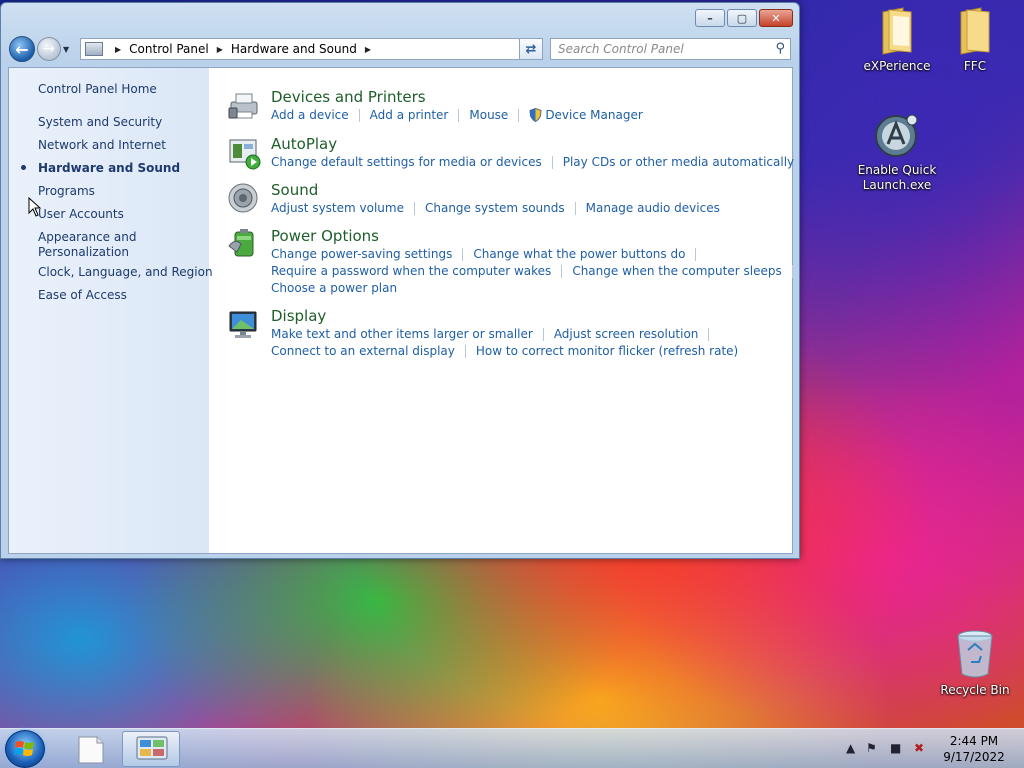  I want to click on taskbar-file-button, so click(91, 749).